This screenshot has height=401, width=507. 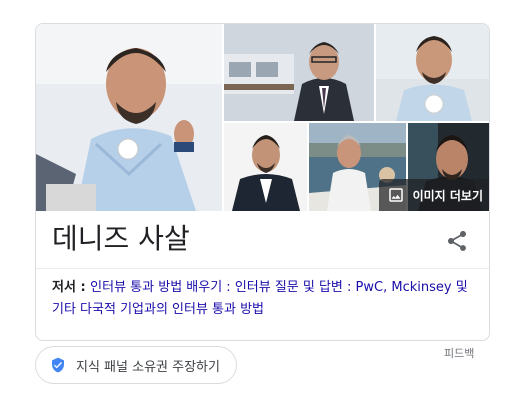 What do you see at coordinates (457, 241) in the screenshot?
I see `share-icon` at bounding box center [457, 241].